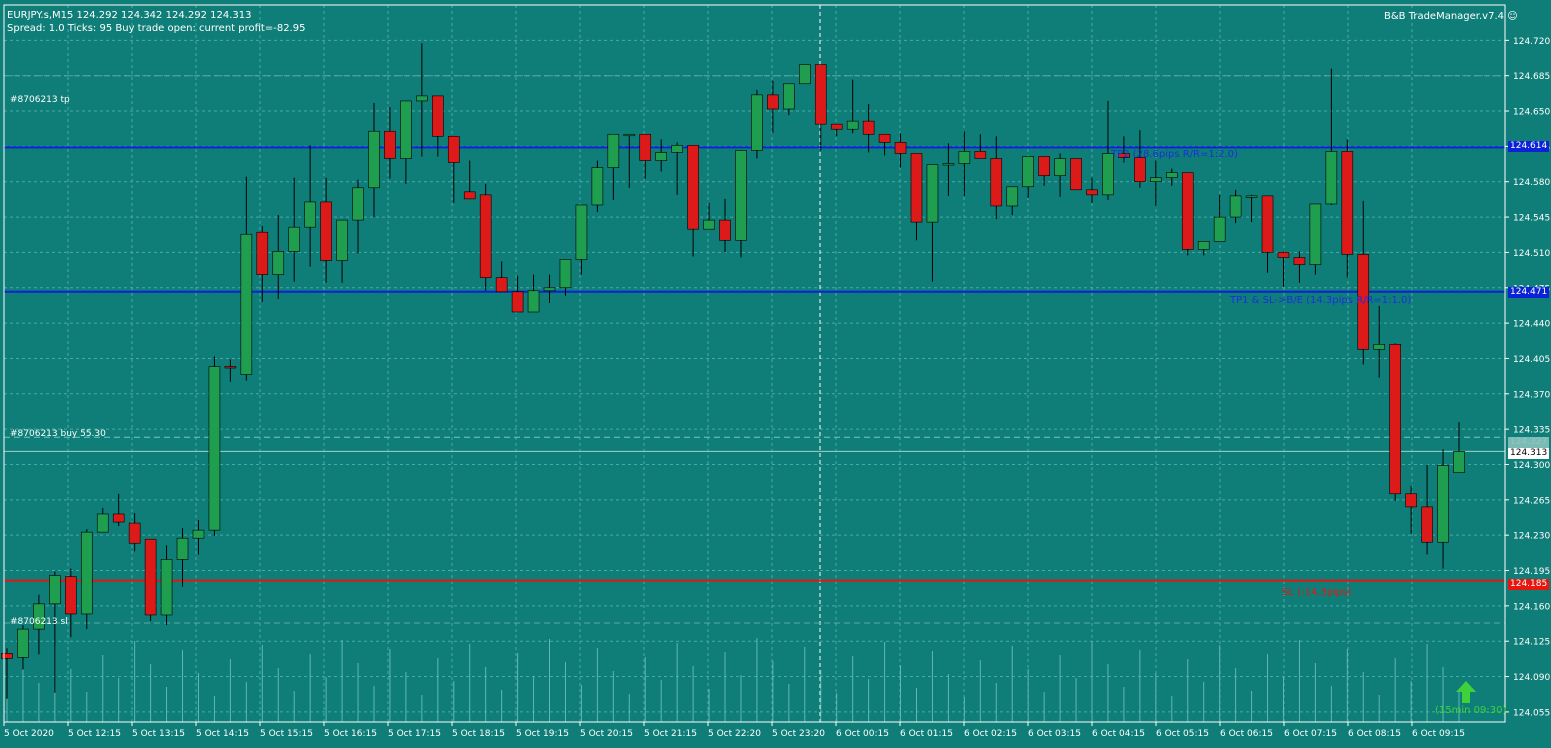 The width and height of the screenshot is (1551, 748). What do you see at coordinates (1531, 77) in the screenshot?
I see `y-tick-label: 124.685` at bounding box center [1531, 77].